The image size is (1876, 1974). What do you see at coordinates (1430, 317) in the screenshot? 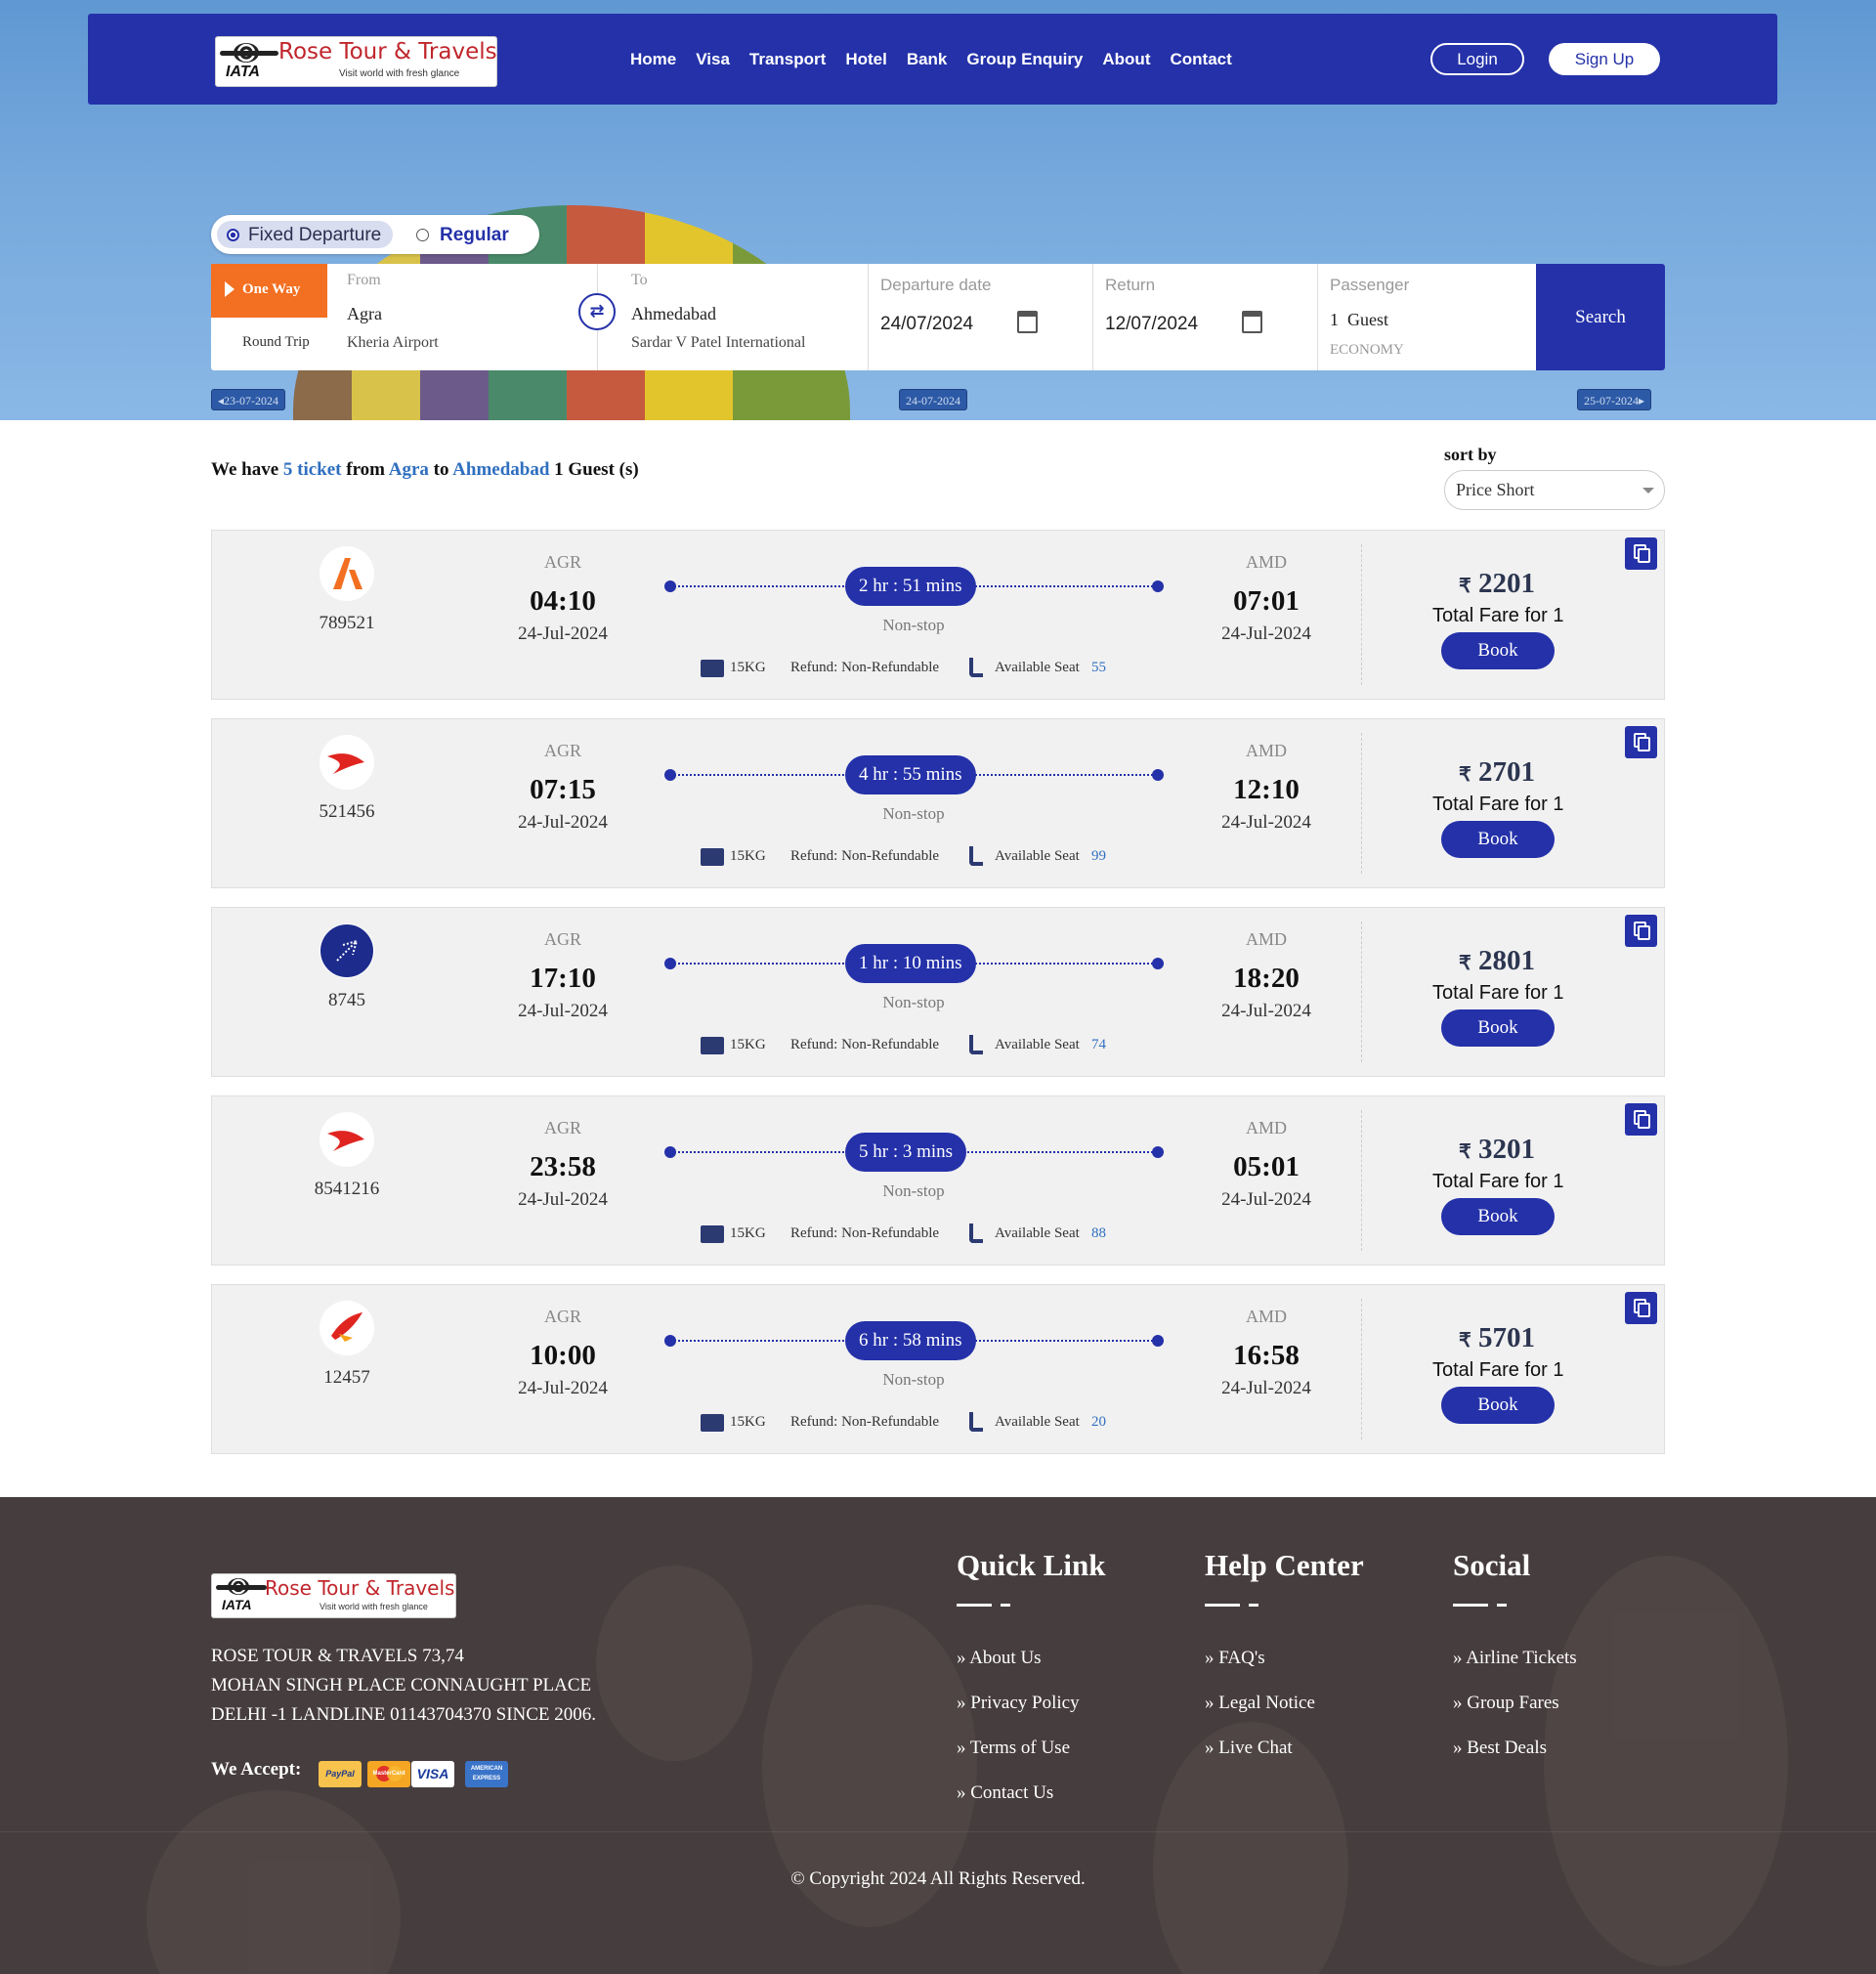
I see `passenger-field: Passenger 1 Guest ECONOMY` at bounding box center [1430, 317].